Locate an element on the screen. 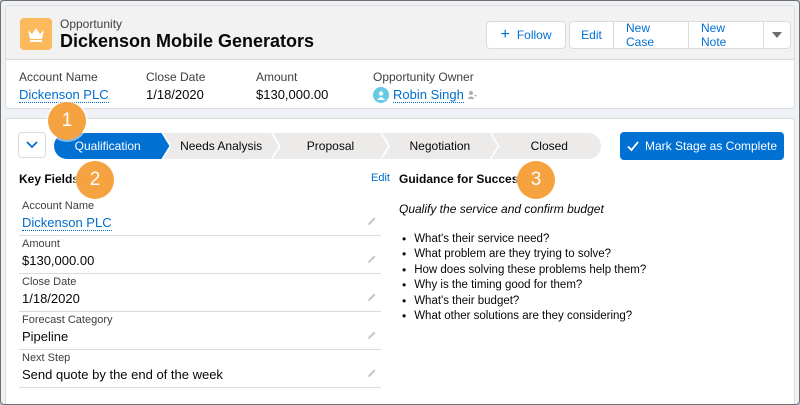  highlight-owner: Opportunity Owner Robin Singh is located at coordinates (425, 86).